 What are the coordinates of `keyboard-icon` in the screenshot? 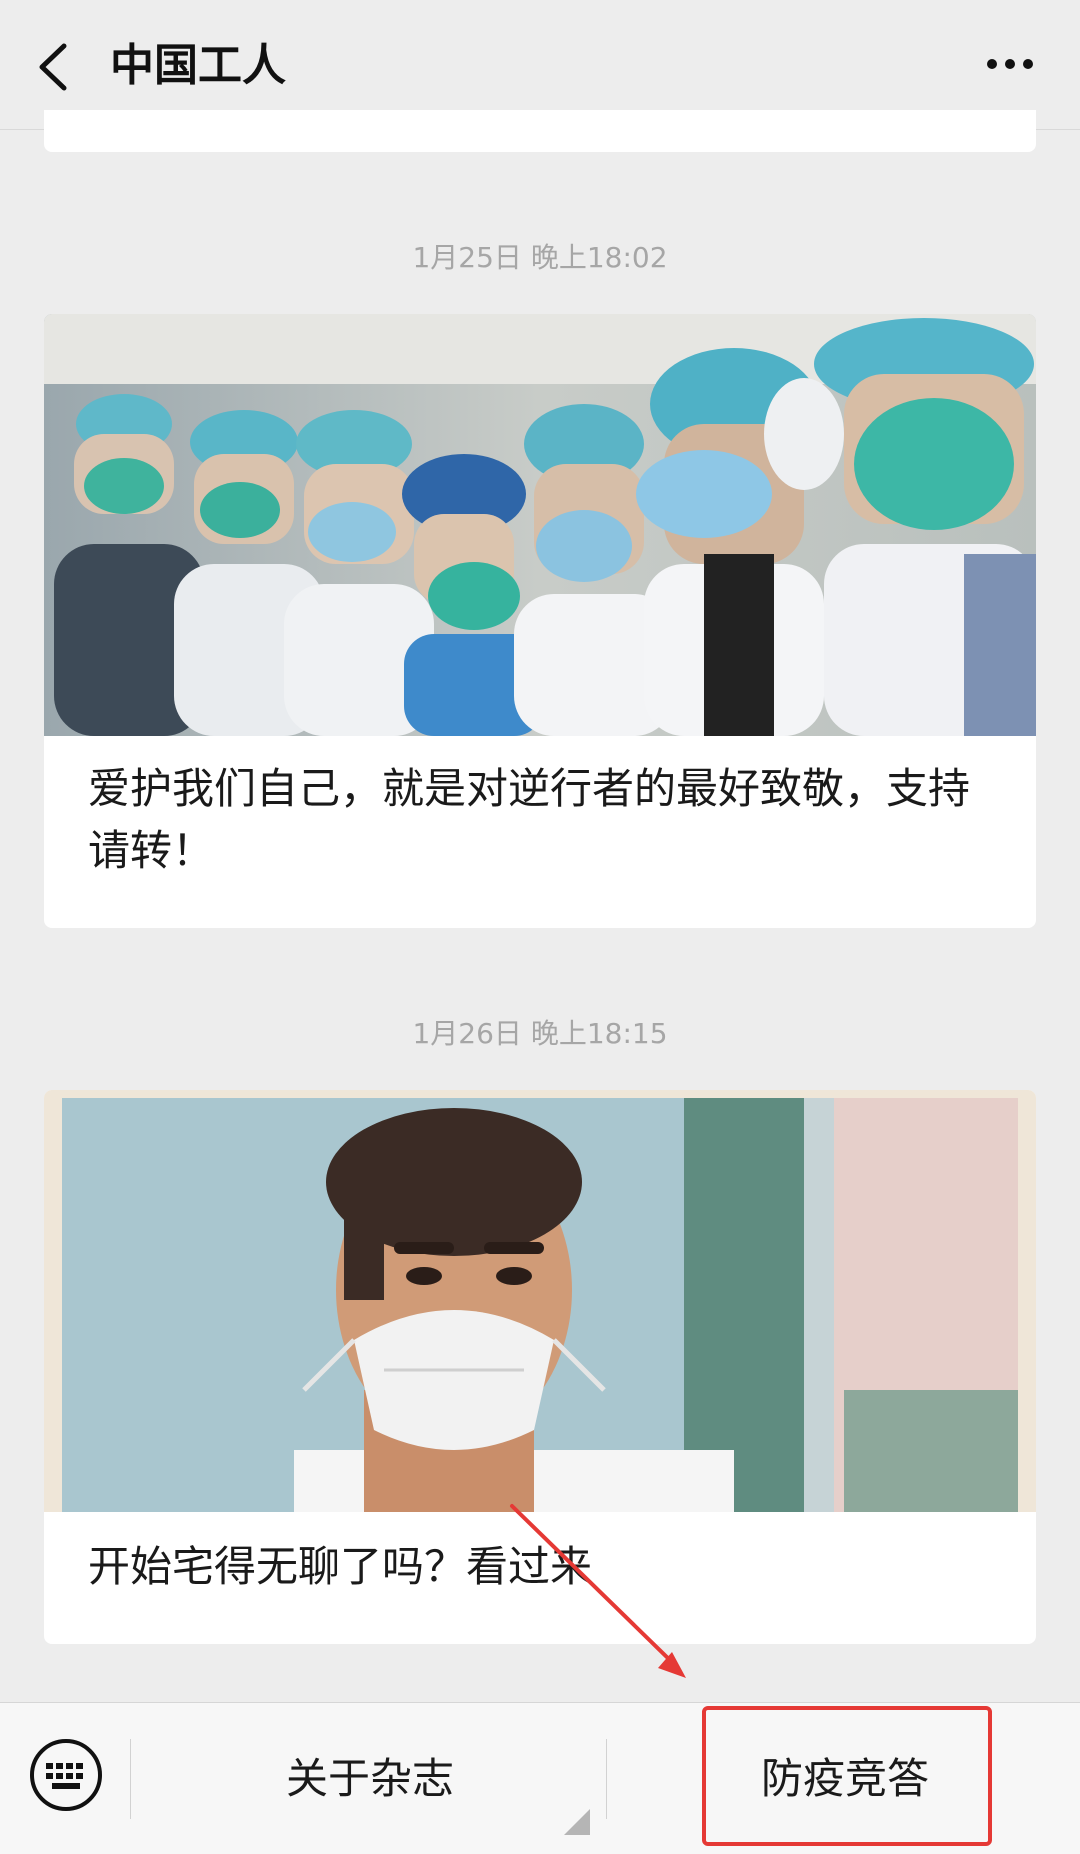 It's located at (66, 1775).